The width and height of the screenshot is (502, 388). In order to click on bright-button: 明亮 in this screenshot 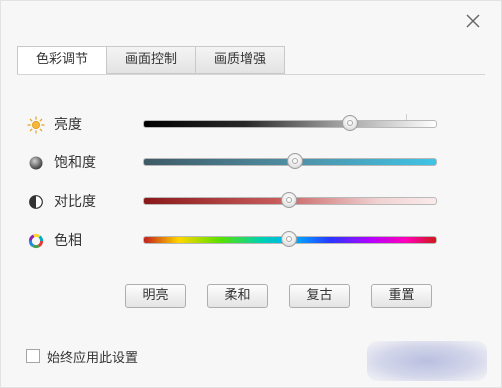, I will do `click(155, 296)`.